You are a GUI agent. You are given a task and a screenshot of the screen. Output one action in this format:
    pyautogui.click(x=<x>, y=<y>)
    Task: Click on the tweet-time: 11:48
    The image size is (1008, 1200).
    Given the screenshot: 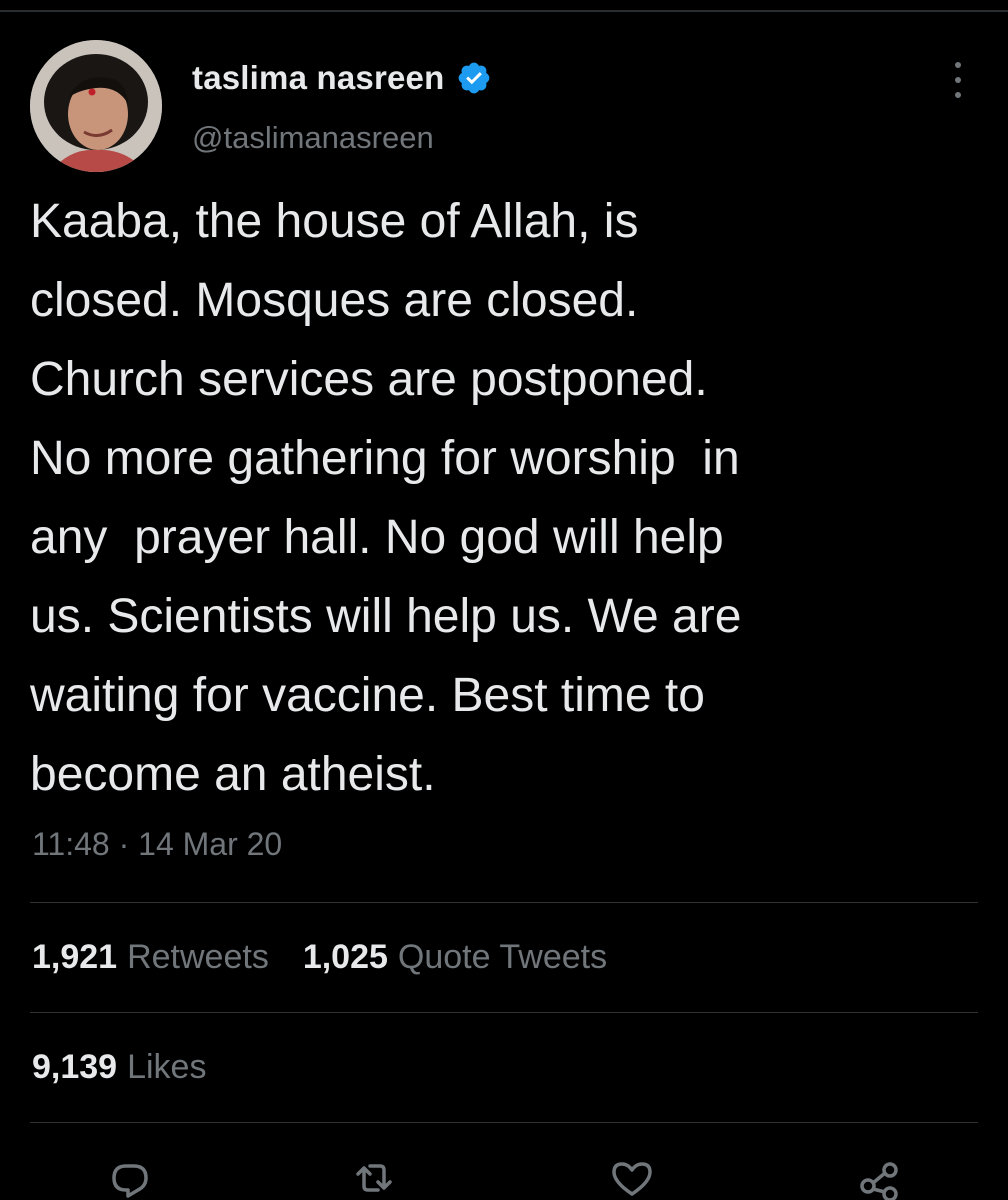 What is the action you would take?
    pyautogui.click(x=71, y=844)
    